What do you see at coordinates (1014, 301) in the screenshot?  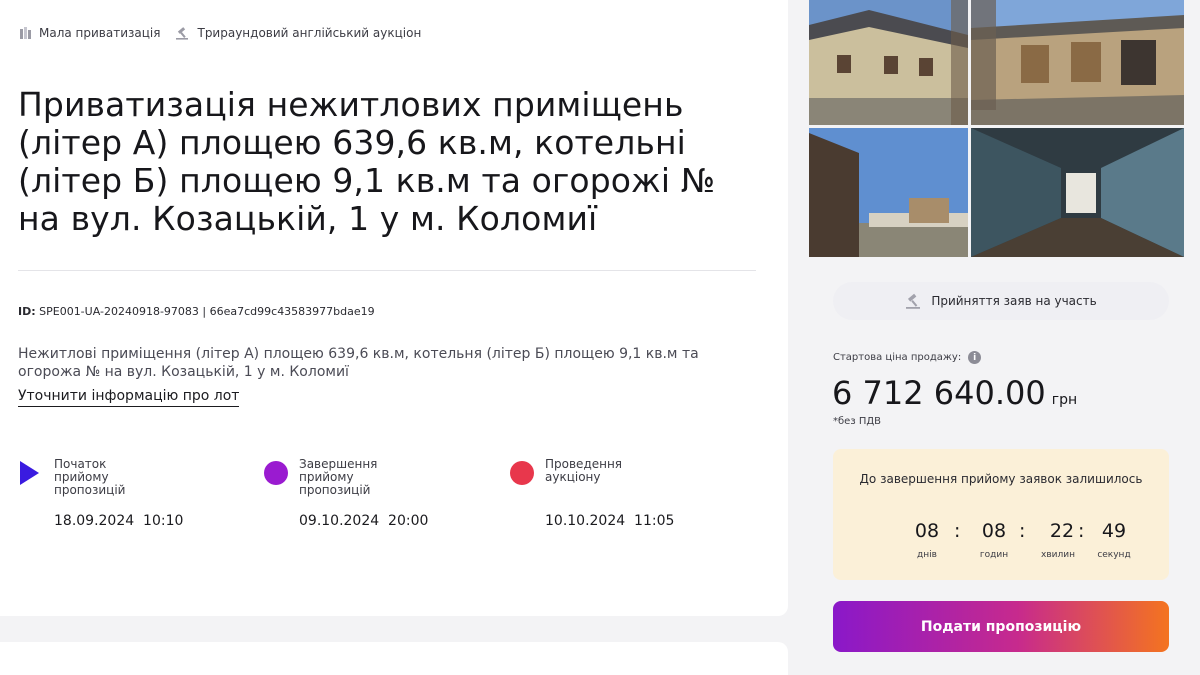 I see `status-label: Прийняття заяв на участь` at bounding box center [1014, 301].